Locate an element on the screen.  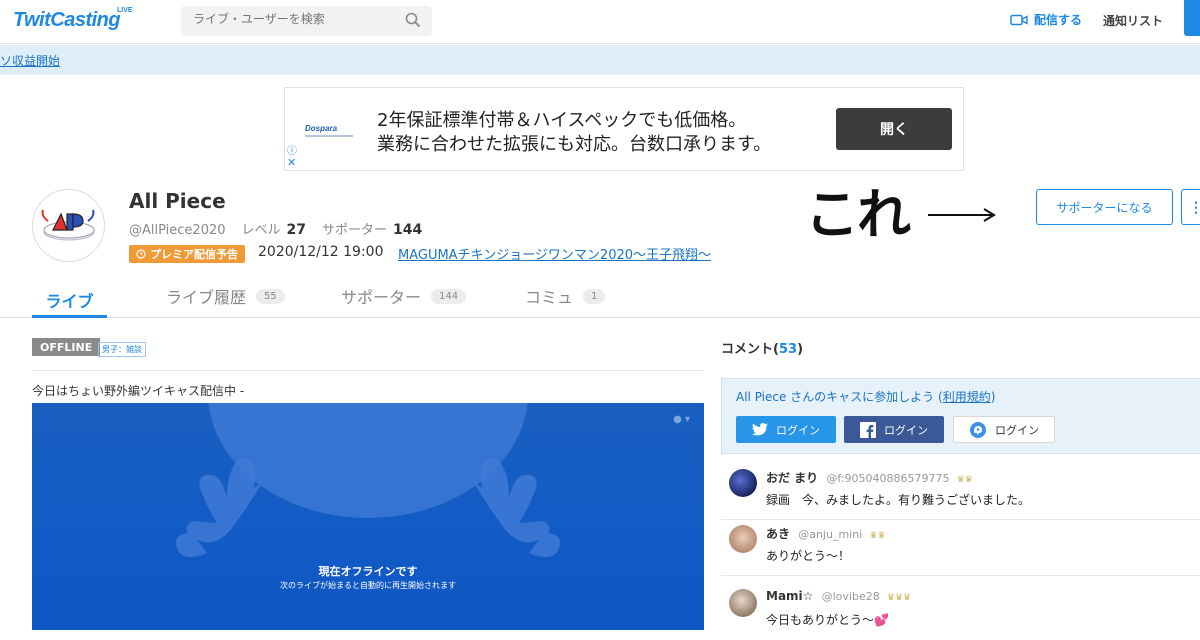
supporter-label: サポーター is located at coordinates (355, 230).